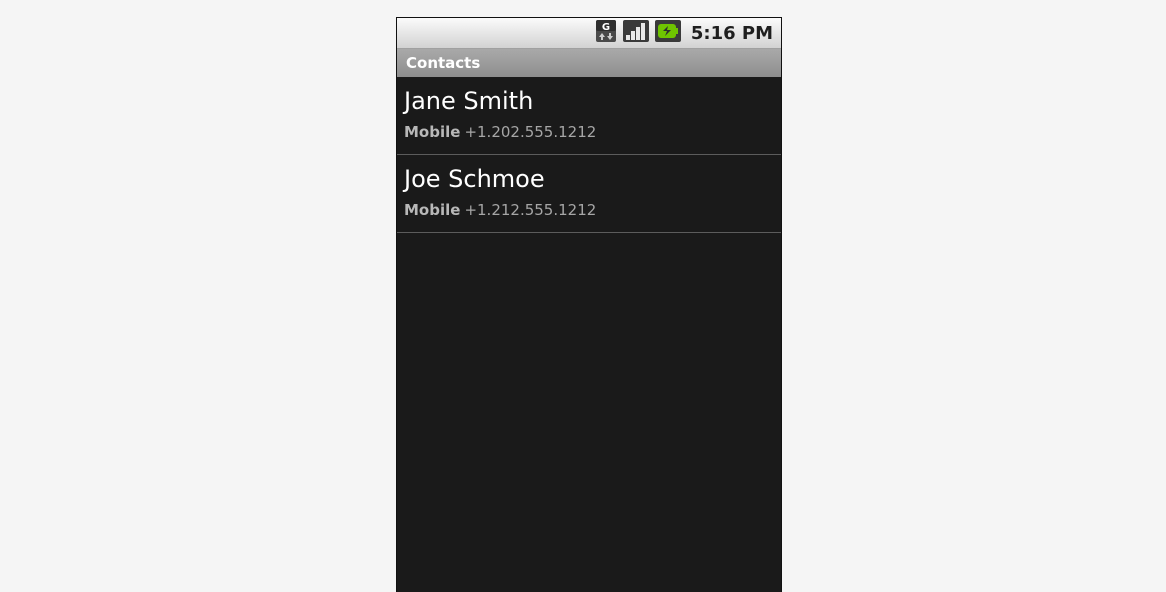 The height and width of the screenshot is (592, 1166). I want to click on contact-phone-line: Mobile +1.212.555.1212, so click(500, 210).